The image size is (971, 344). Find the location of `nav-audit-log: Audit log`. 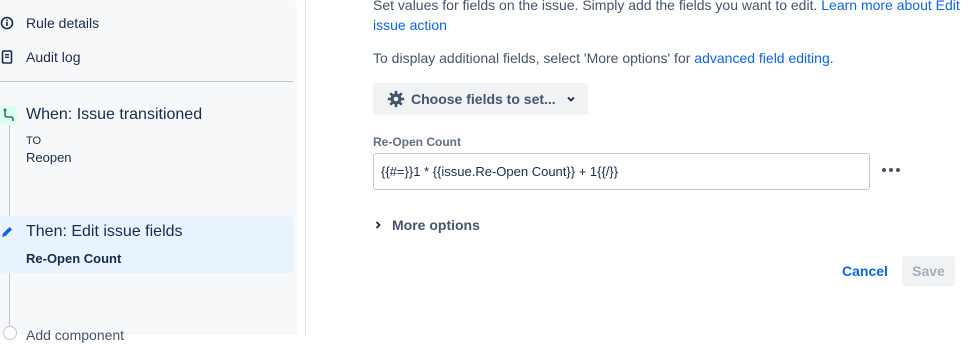

nav-audit-log: Audit log is located at coordinates (40, 57).